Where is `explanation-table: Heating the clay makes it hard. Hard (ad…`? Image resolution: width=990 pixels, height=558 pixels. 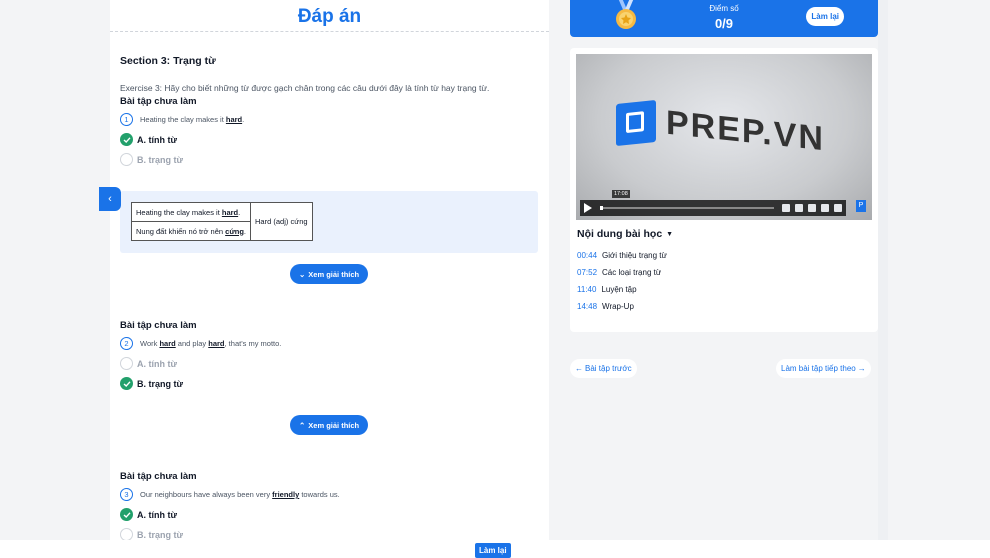
explanation-table: Heating the clay makes it hard. Hard (ad… is located at coordinates (221, 221).